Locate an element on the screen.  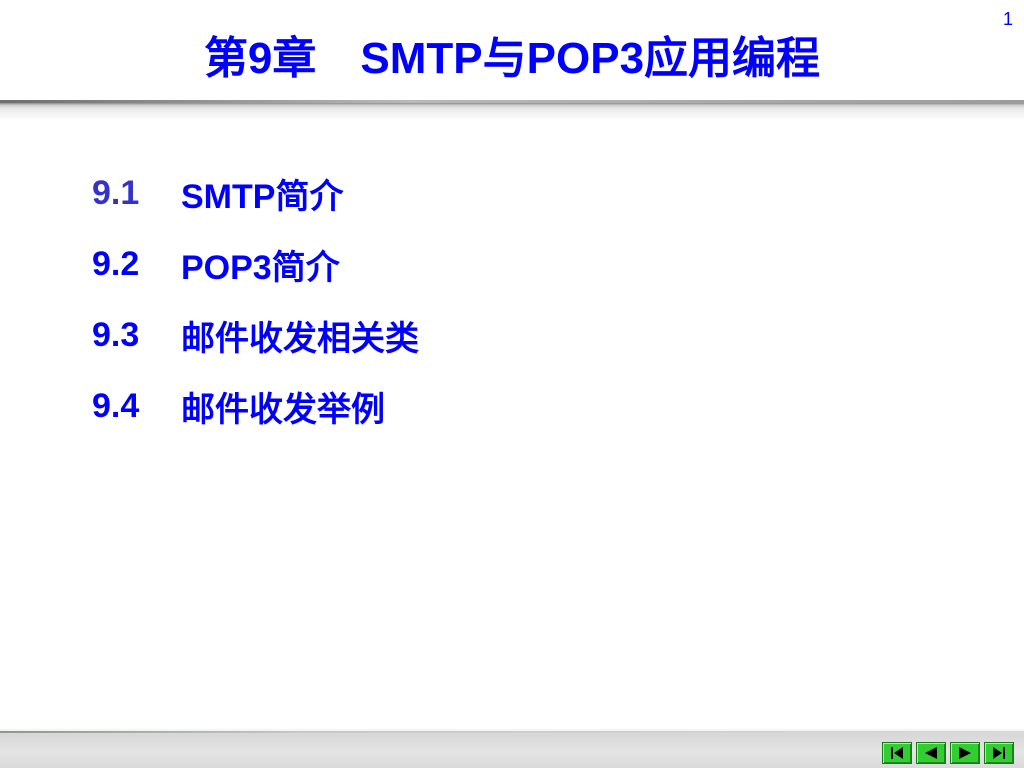
toc-item-9-4: 9.4 邮件收发举例 is located at coordinates (255, 406).